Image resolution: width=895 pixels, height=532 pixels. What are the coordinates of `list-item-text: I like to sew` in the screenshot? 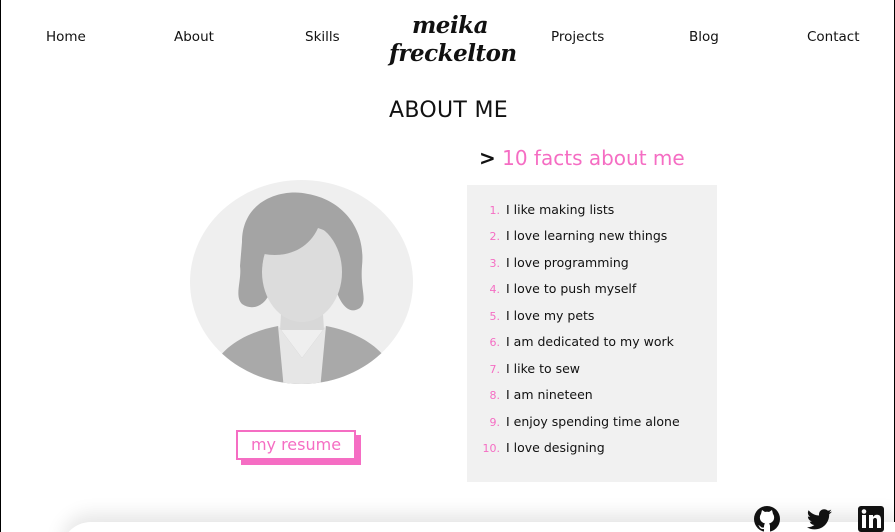 It's located at (543, 368).